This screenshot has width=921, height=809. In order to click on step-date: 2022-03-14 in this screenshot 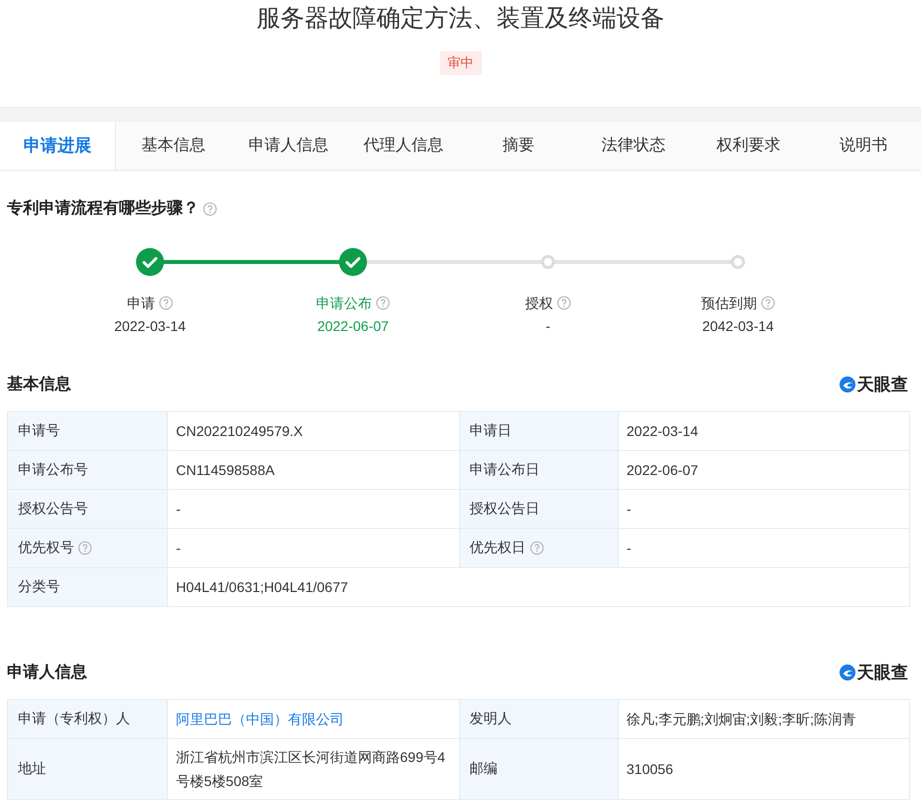, I will do `click(150, 326)`.